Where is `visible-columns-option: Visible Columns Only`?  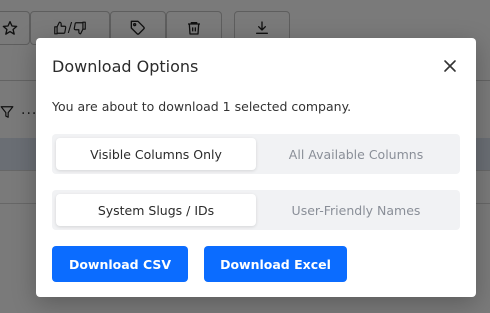 visible-columns-option: Visible Columns Only is located at coordinates (156, 154).